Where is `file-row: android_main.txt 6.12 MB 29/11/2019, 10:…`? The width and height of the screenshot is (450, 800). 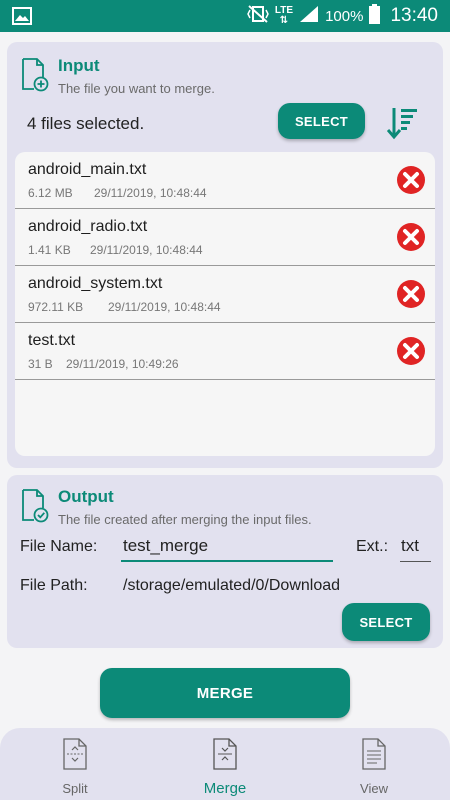
file-row: android_main.txt 6.12 MB 29/11/2019, 10:… is located at coordinates (225, 180).